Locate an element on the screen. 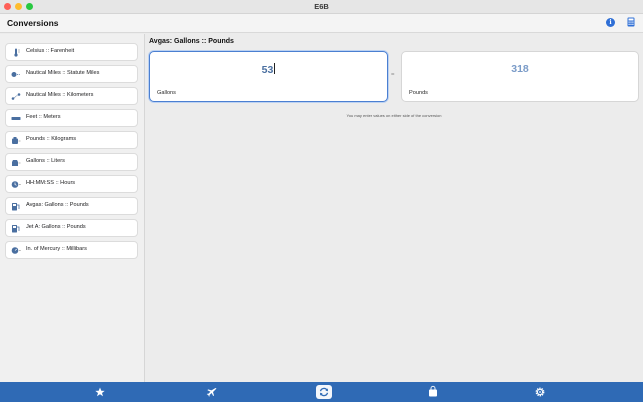 Image resolution: width=643 pixels, height=402 pixels. sidebar-item-label: Feet :: Meters is located at coordinates (43, 117).